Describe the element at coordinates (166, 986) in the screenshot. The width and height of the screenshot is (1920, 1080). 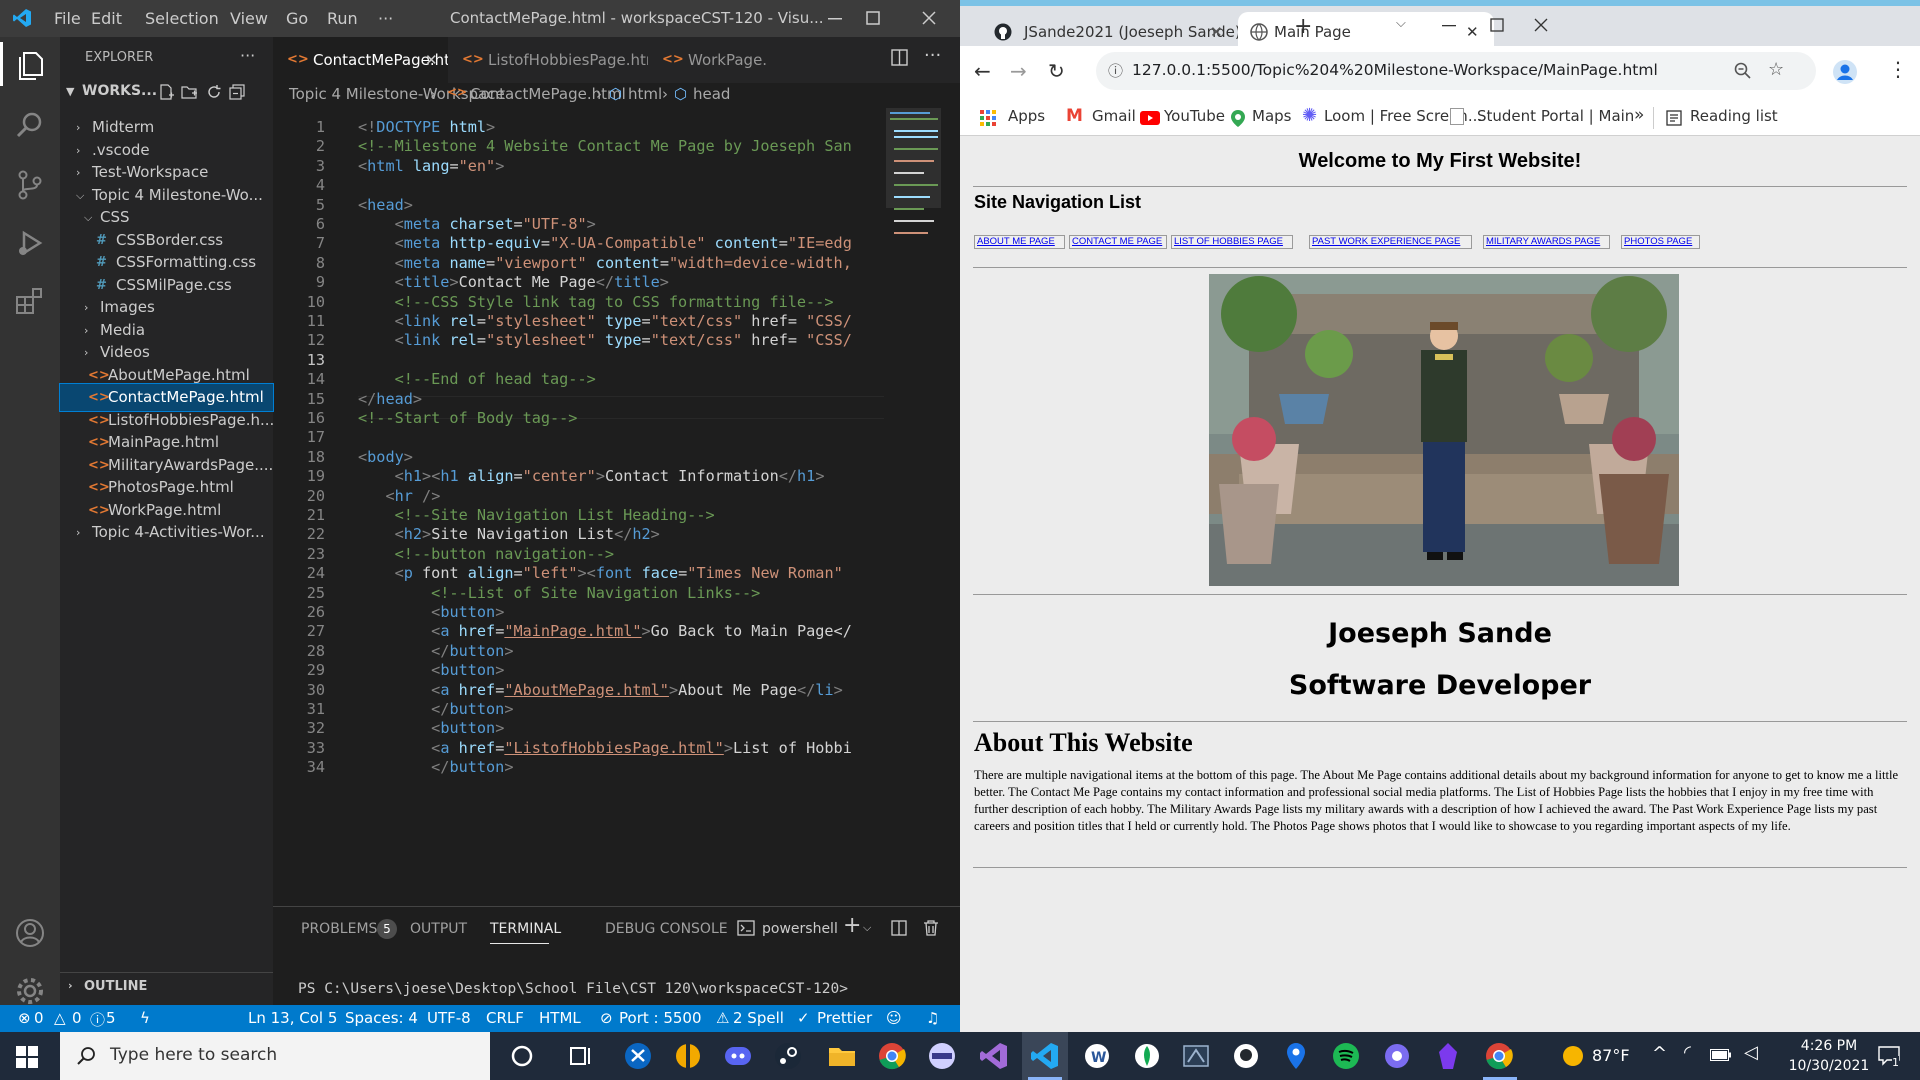
I see `outline-section: › OUTLINE` at that location.